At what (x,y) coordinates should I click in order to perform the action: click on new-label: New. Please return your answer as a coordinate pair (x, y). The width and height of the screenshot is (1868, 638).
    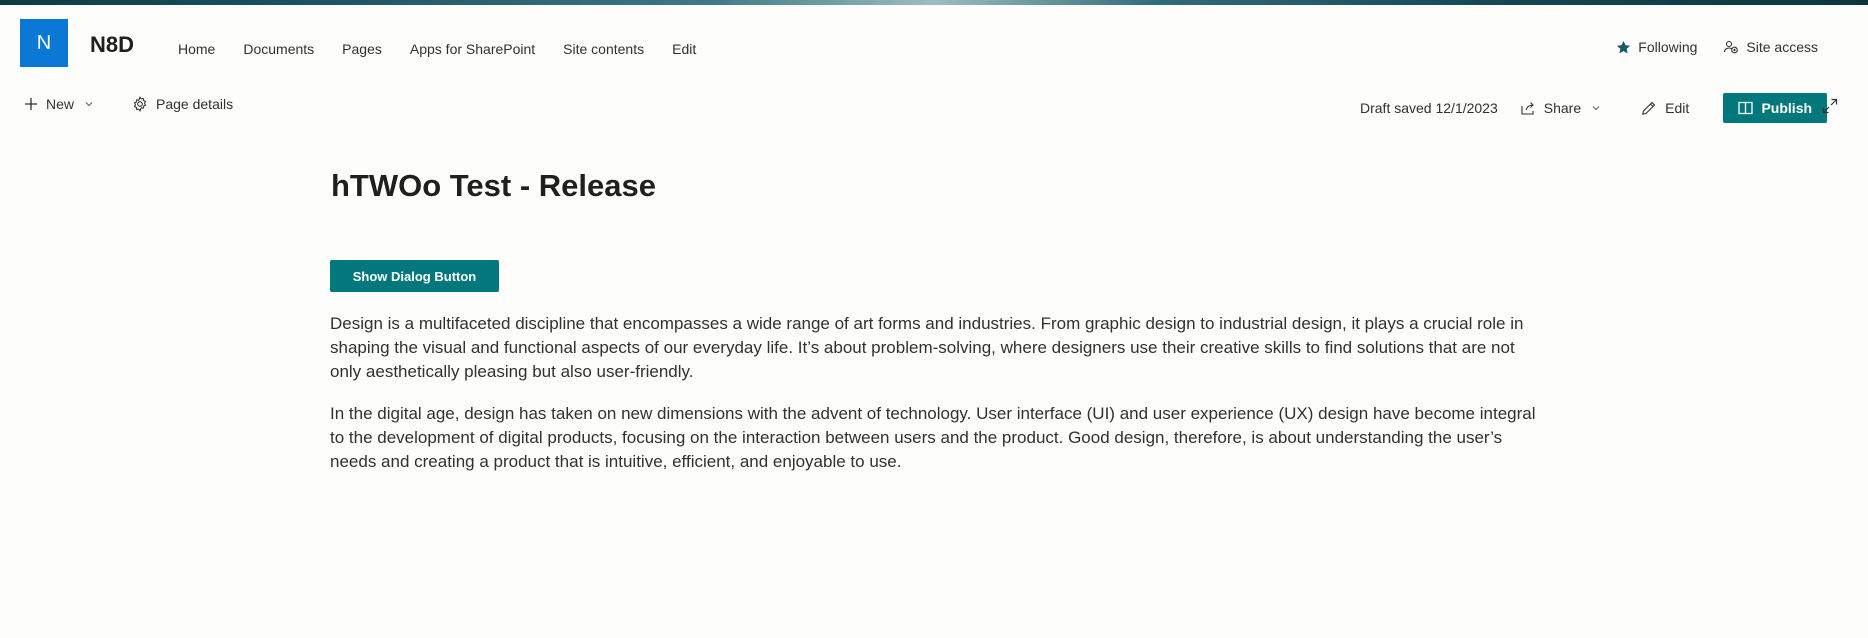
    Looking at the image, I should click on (60, 104).